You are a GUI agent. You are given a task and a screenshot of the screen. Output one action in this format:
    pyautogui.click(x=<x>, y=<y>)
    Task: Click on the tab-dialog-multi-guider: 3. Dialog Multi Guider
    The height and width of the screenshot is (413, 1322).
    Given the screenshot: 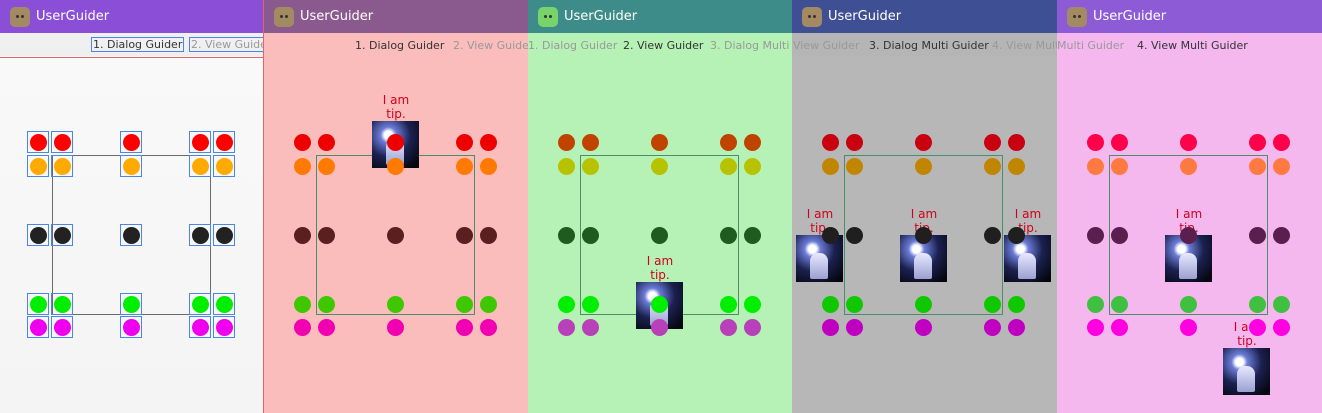 What is the action you would take?
    pyautogui.click(x=929, y=45)
    